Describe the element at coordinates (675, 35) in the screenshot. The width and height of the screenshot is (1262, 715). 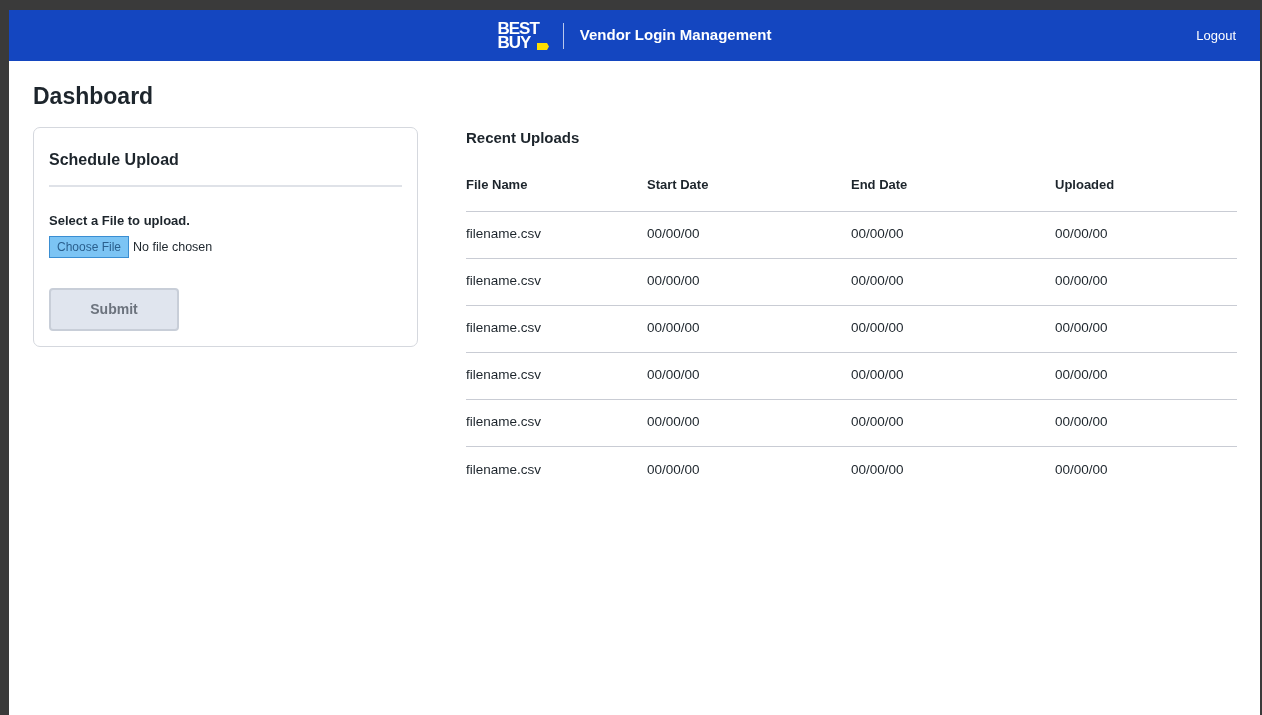
I see `app-title: Vendor Login Management` at that location.